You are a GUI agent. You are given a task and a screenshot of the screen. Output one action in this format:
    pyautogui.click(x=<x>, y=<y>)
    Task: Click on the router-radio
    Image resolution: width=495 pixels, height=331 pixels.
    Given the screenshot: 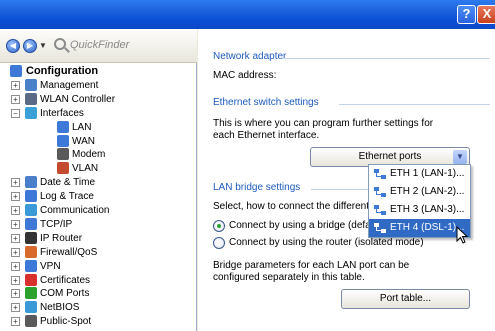 What is the action you would take?
    pyautogui.click(x=219, y=243)
    